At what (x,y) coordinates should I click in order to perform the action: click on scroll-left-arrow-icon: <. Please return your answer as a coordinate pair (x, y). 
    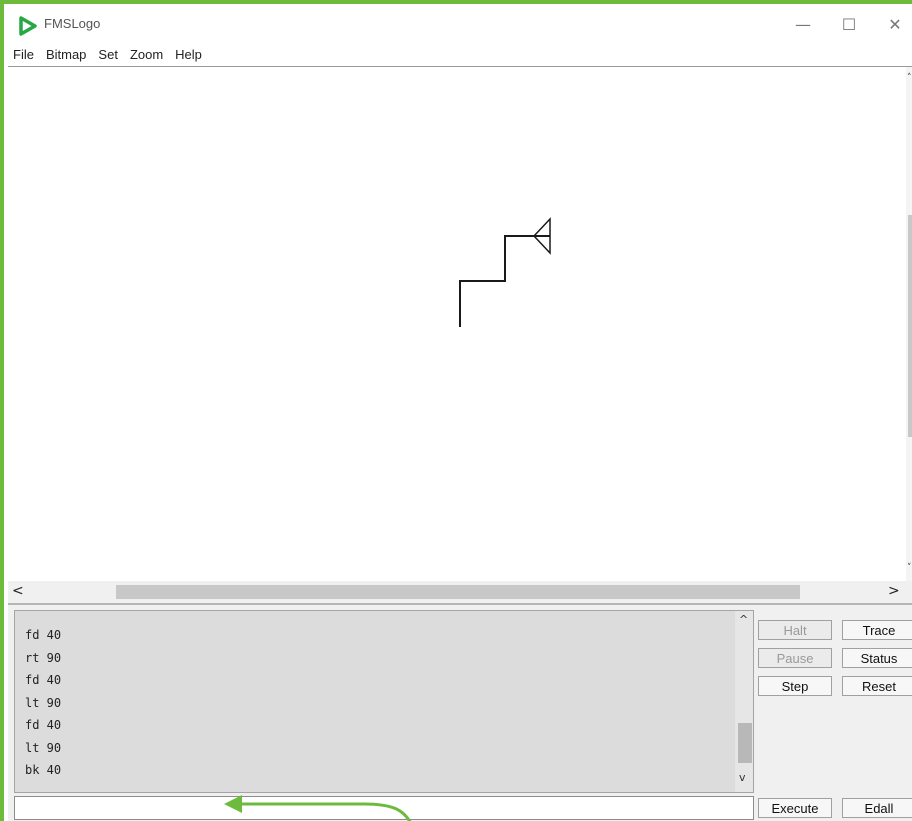
    Looking at the image, I should click on (18, 591).